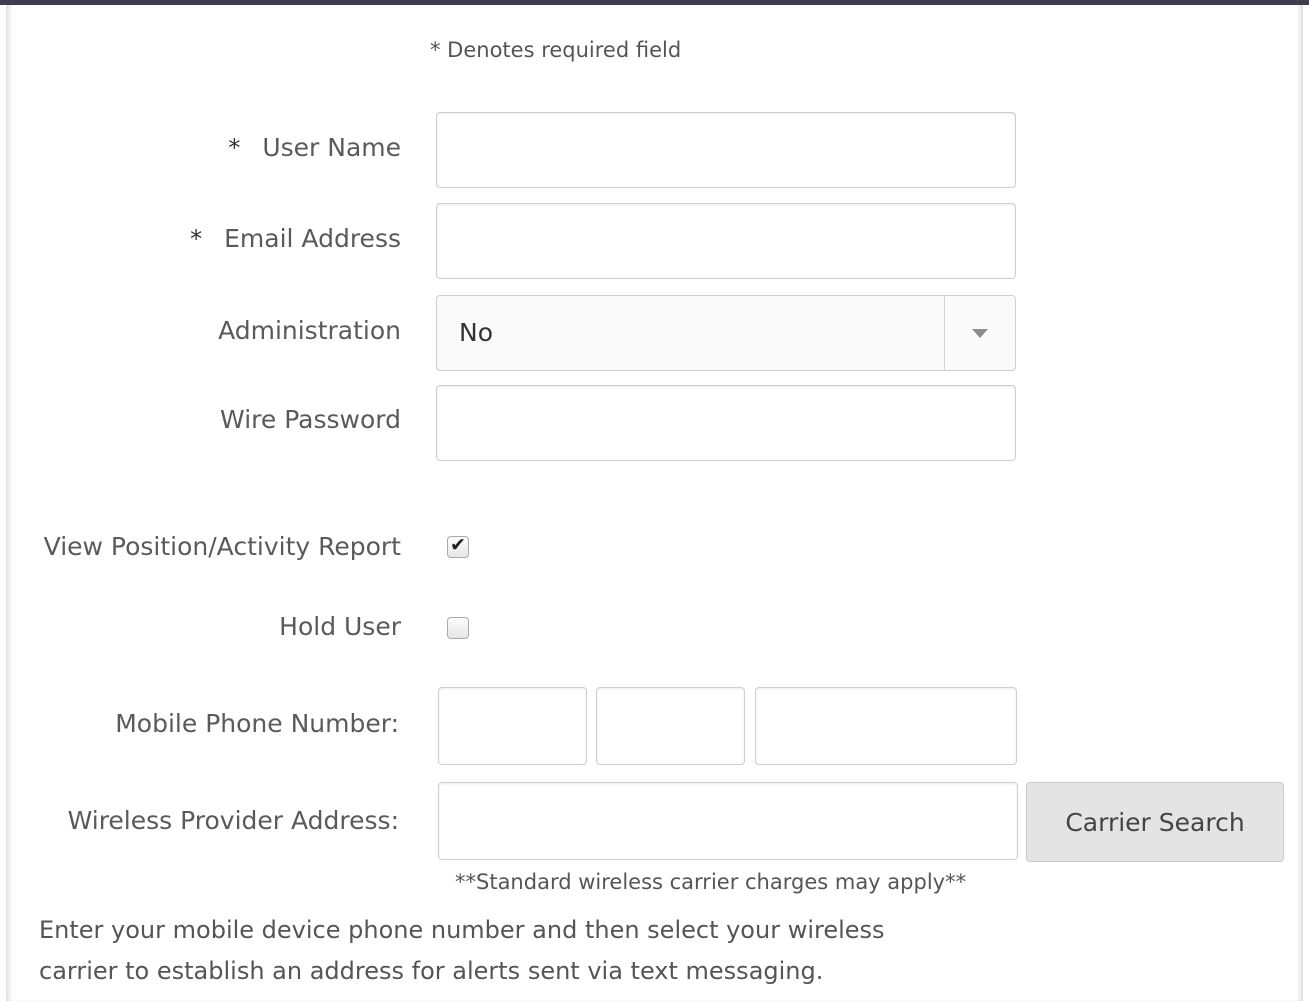  I want to click on phone-area-code-input, so click(512, 726).